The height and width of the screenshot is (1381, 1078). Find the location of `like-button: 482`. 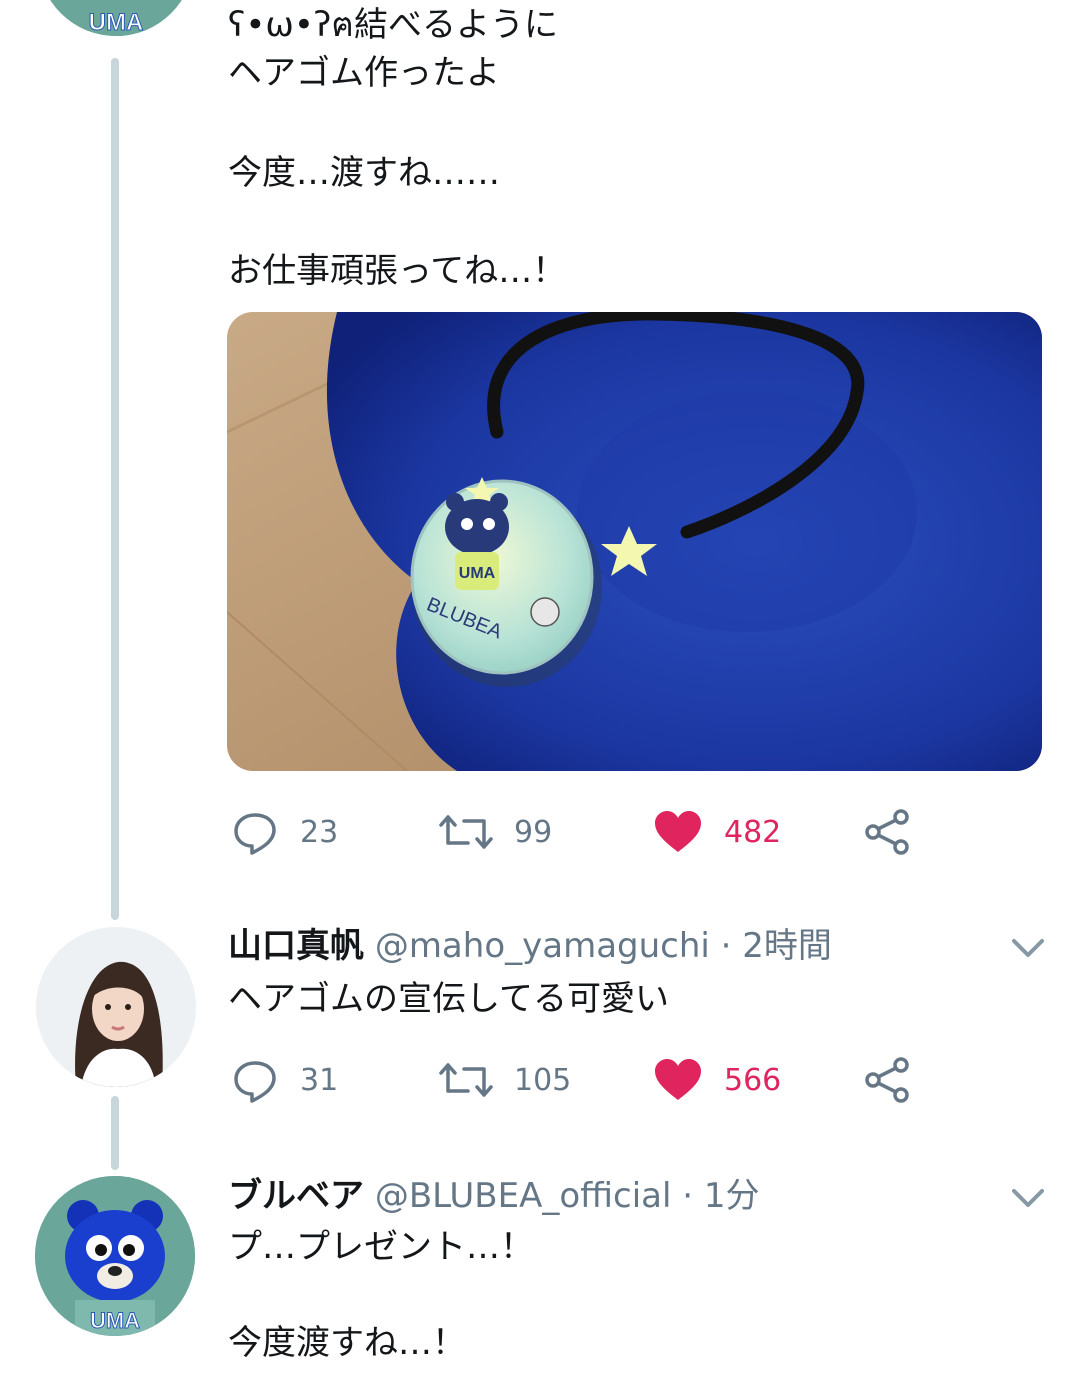

like-button: 482 is located at coordinates (717, 832).